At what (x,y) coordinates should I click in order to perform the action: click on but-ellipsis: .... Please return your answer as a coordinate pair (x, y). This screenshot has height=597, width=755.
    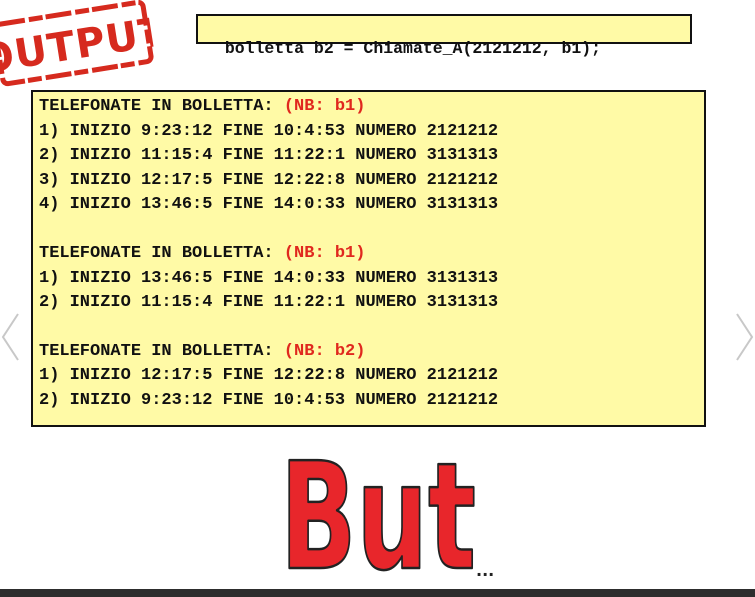
    Looking at the image, I should click on (485, 570).